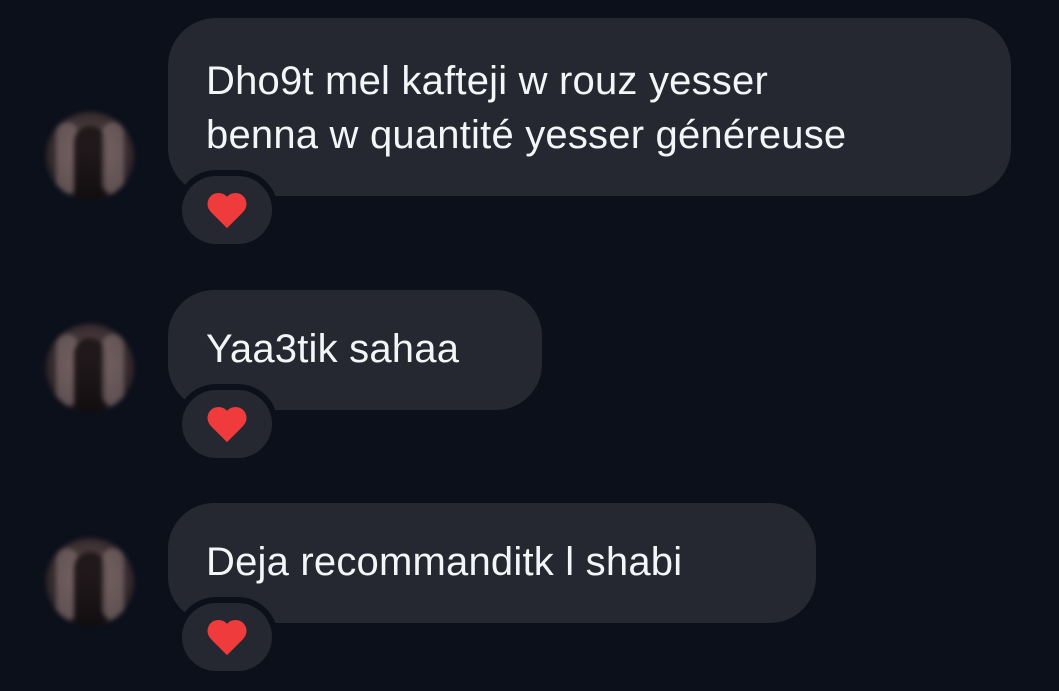  What do you see at coordinates (487, 81) in the screenshot?
I see `message-text-line: Dho9t mel kafteji w rouz yesser` at bounding box center [487, 81].